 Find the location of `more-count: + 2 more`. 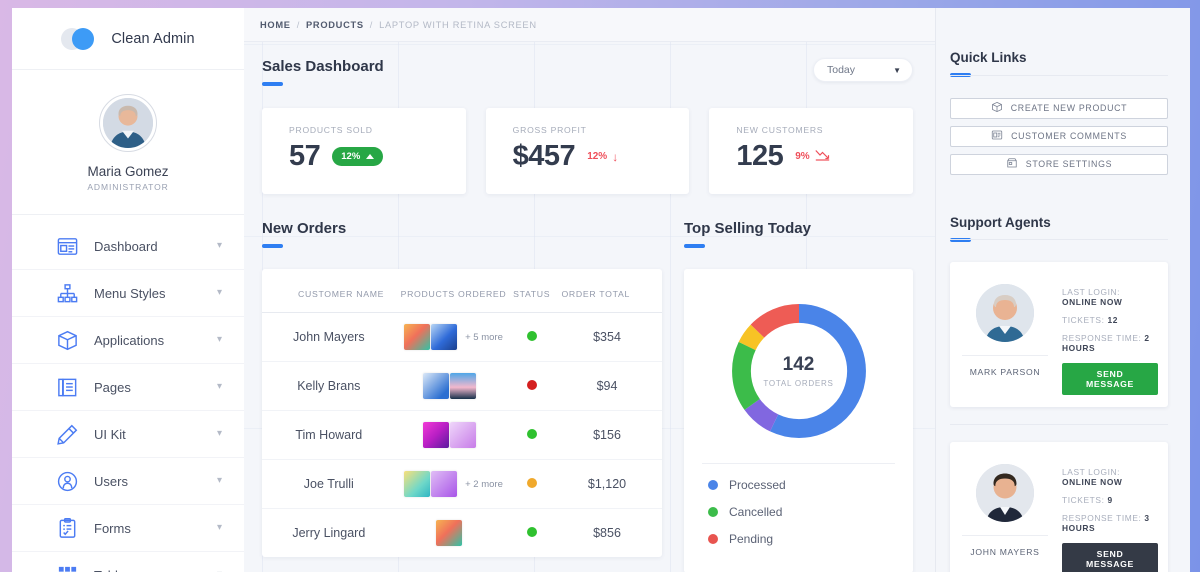

more-count: + 2 more is located at coordinates (484, 484).